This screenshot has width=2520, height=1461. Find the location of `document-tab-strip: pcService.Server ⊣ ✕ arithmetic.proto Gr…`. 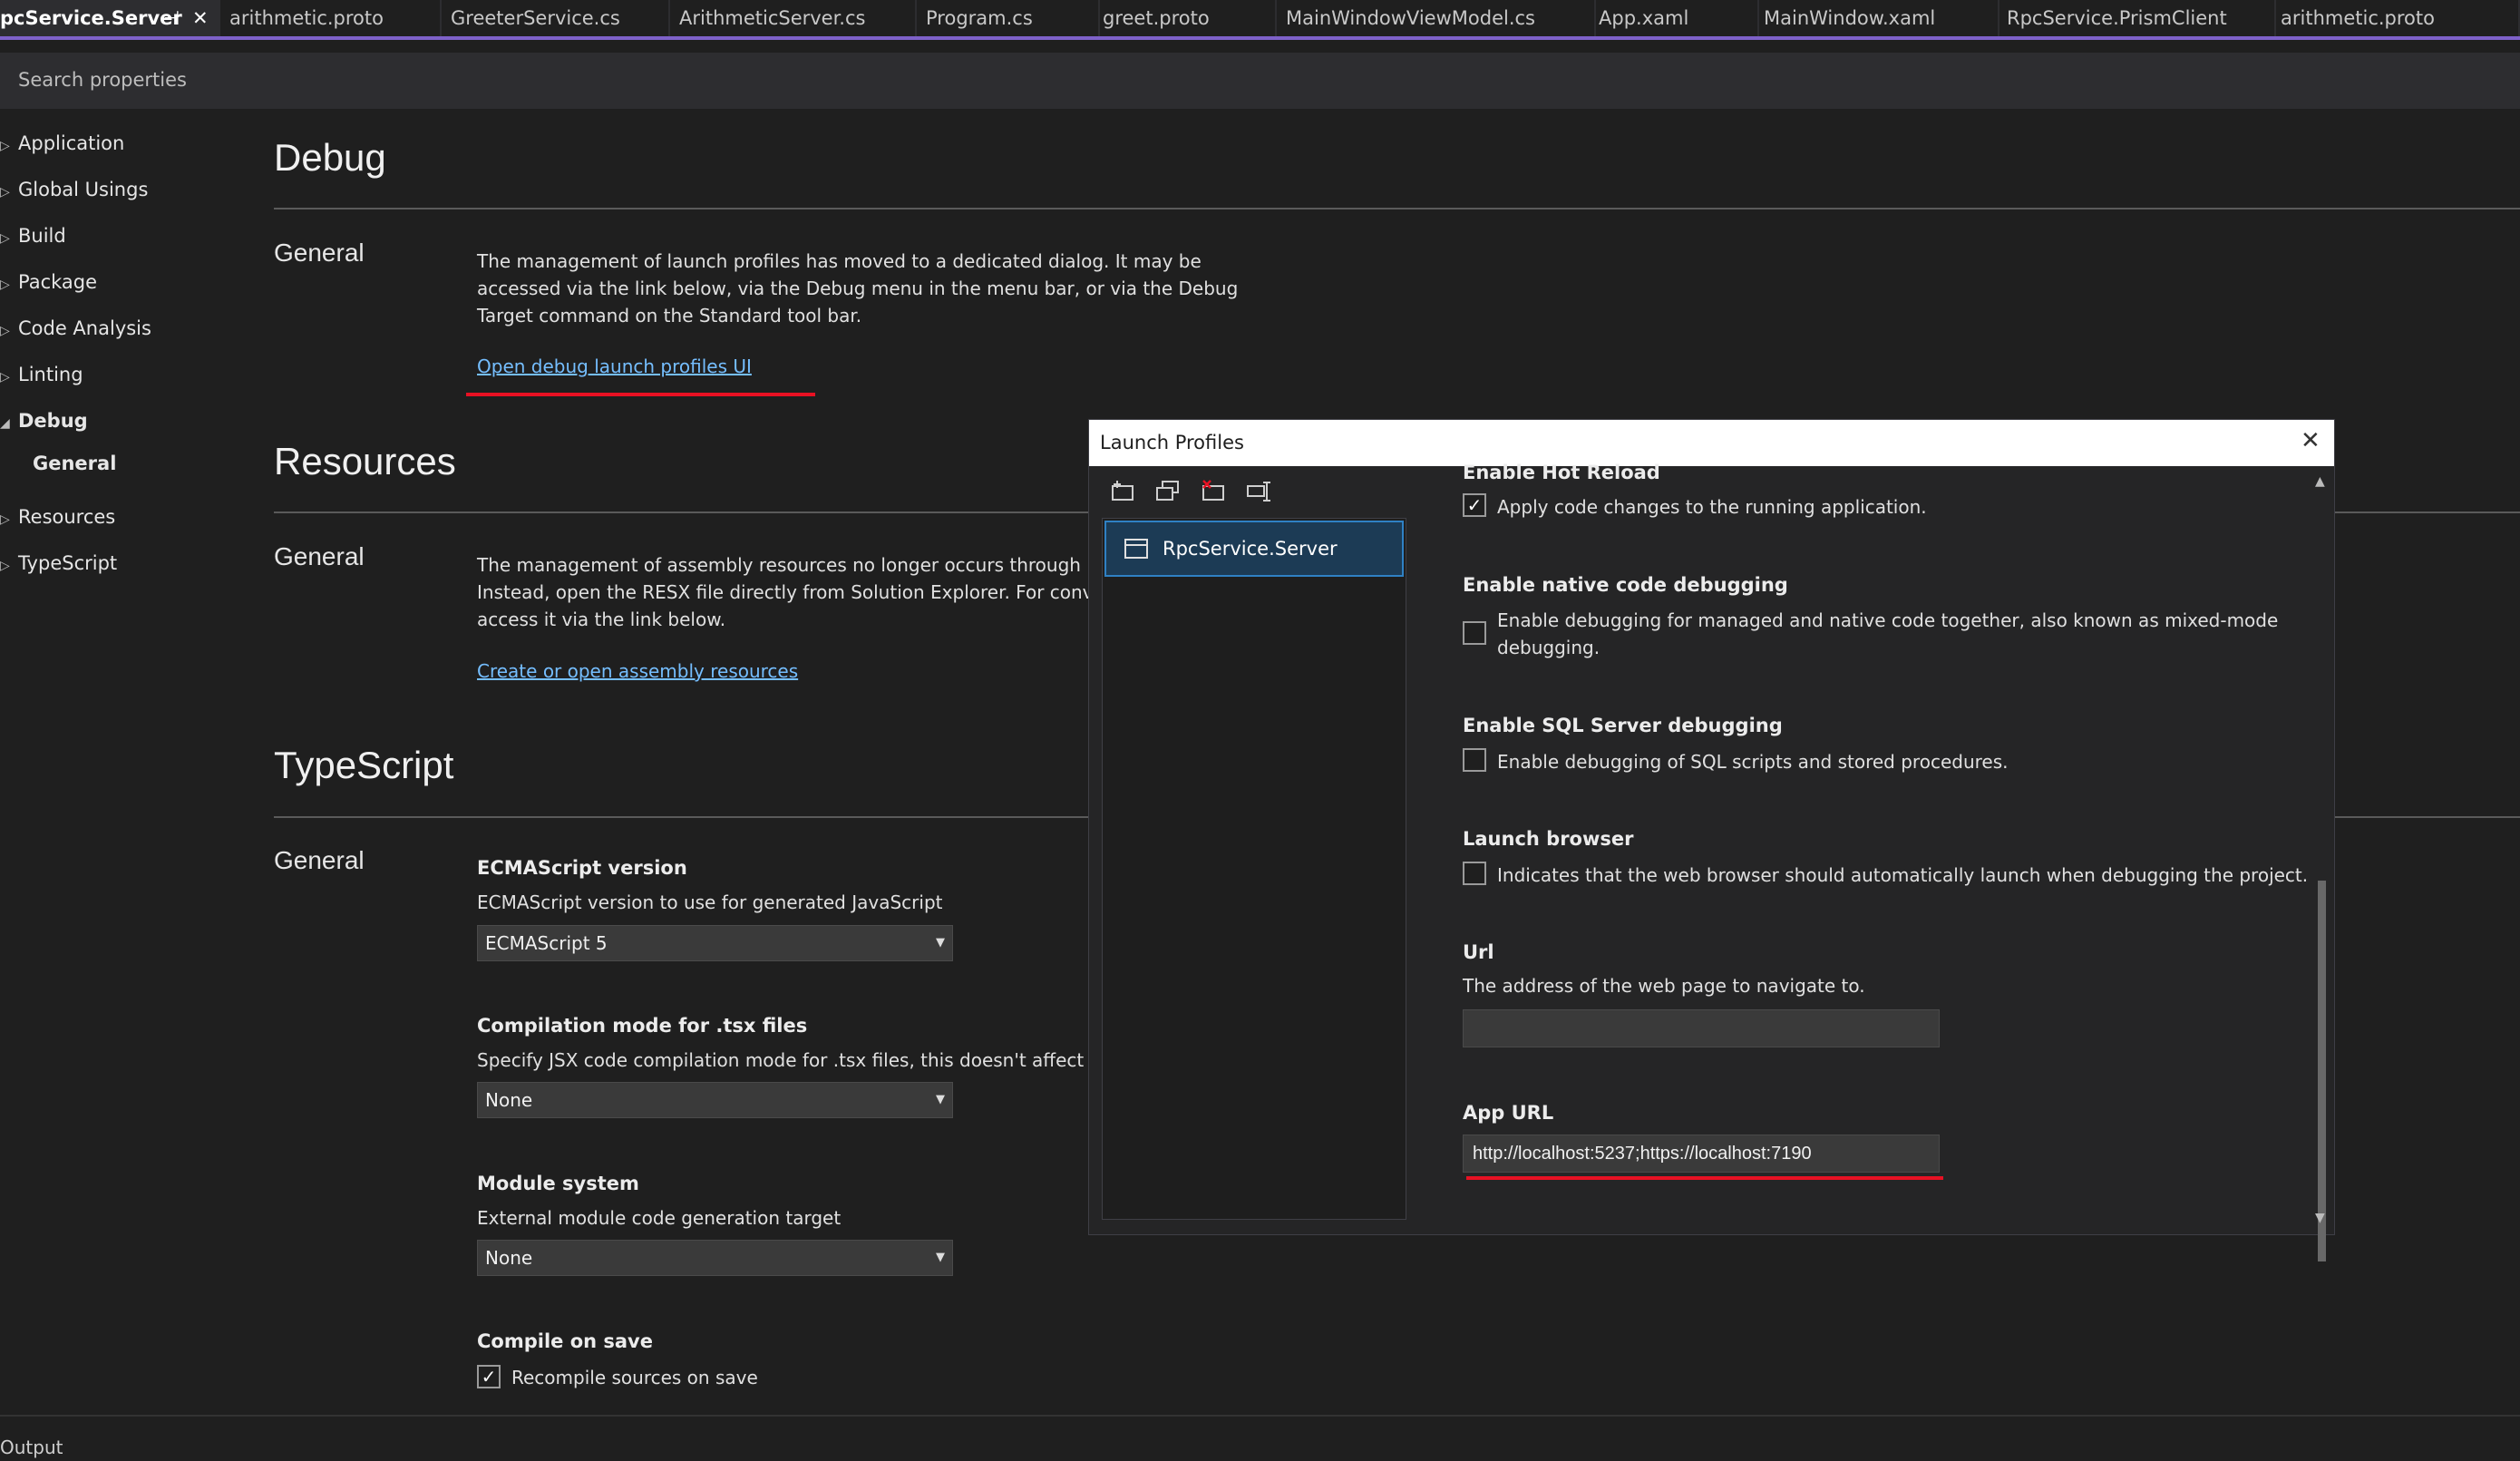

document-tab-strip: pcService.Server ⊣ ✕ arithmetic.proto Gr… is located at coordinates (1260, 20).